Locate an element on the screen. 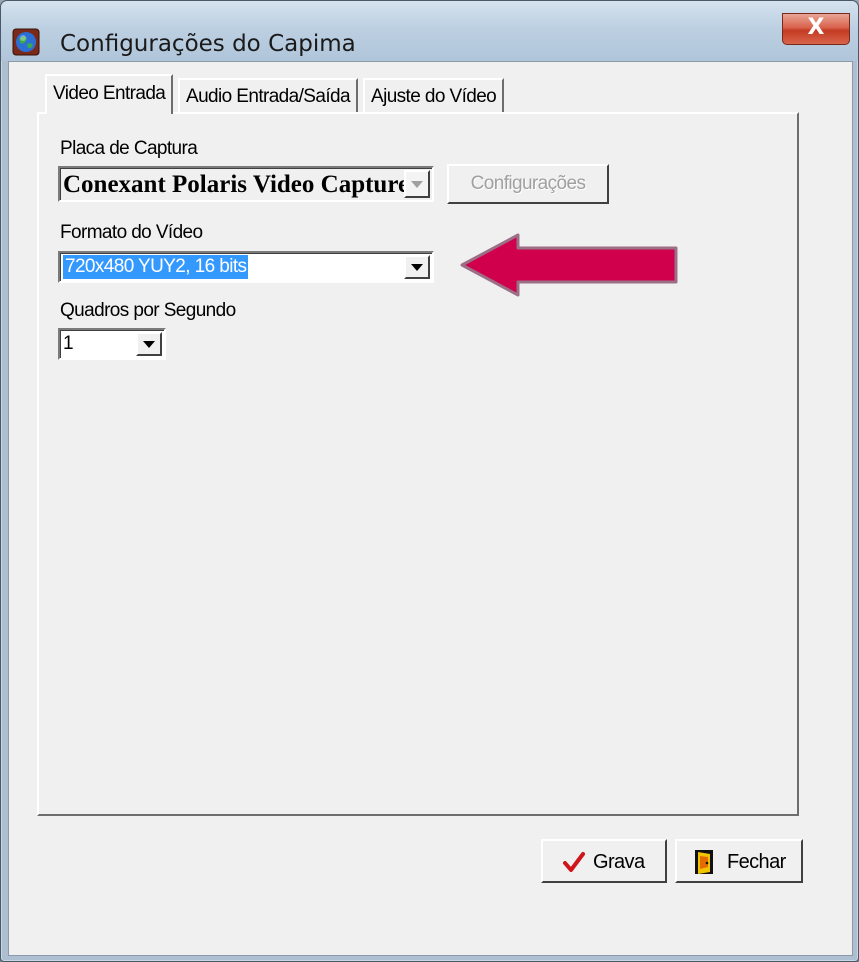 This screenshot has width=859, height=962. placa-captura-select: Conexant Polaris Video Capture is located at coordinates (246, 184).